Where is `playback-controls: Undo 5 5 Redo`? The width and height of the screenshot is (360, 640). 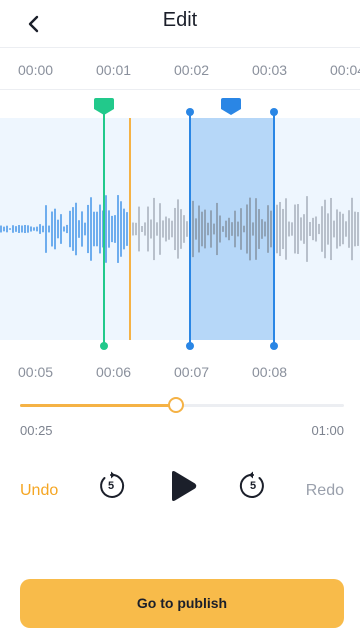
playback-controls: Undo 5 5 Redo is located at coordinates (180, 486).